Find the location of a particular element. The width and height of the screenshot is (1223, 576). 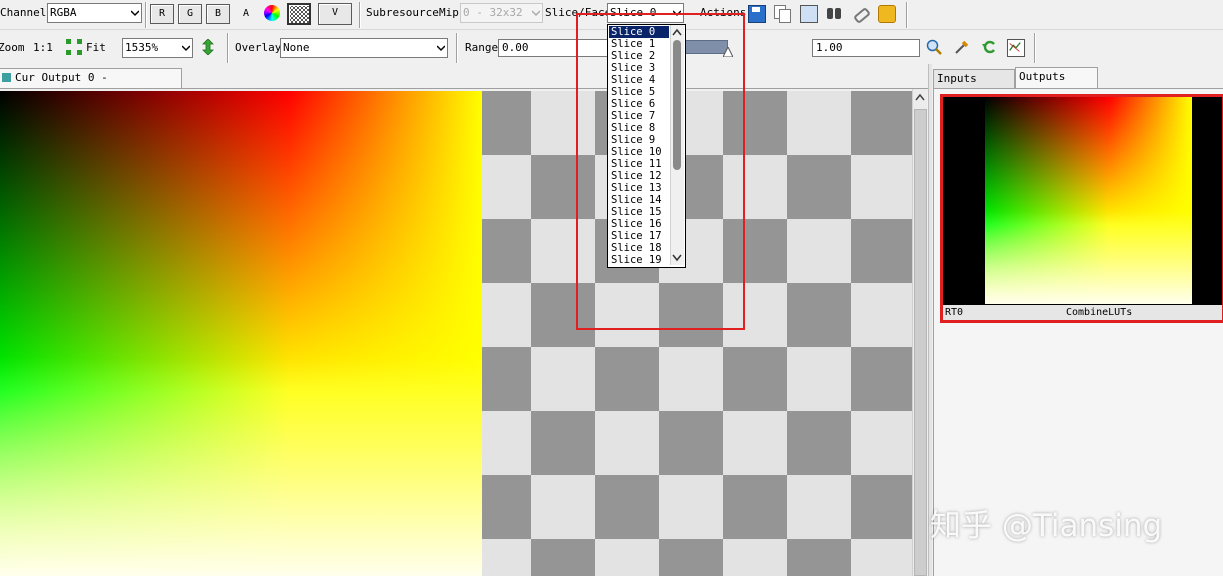

viewport-vertical-scrollbar is located at coordinates (919, 332).